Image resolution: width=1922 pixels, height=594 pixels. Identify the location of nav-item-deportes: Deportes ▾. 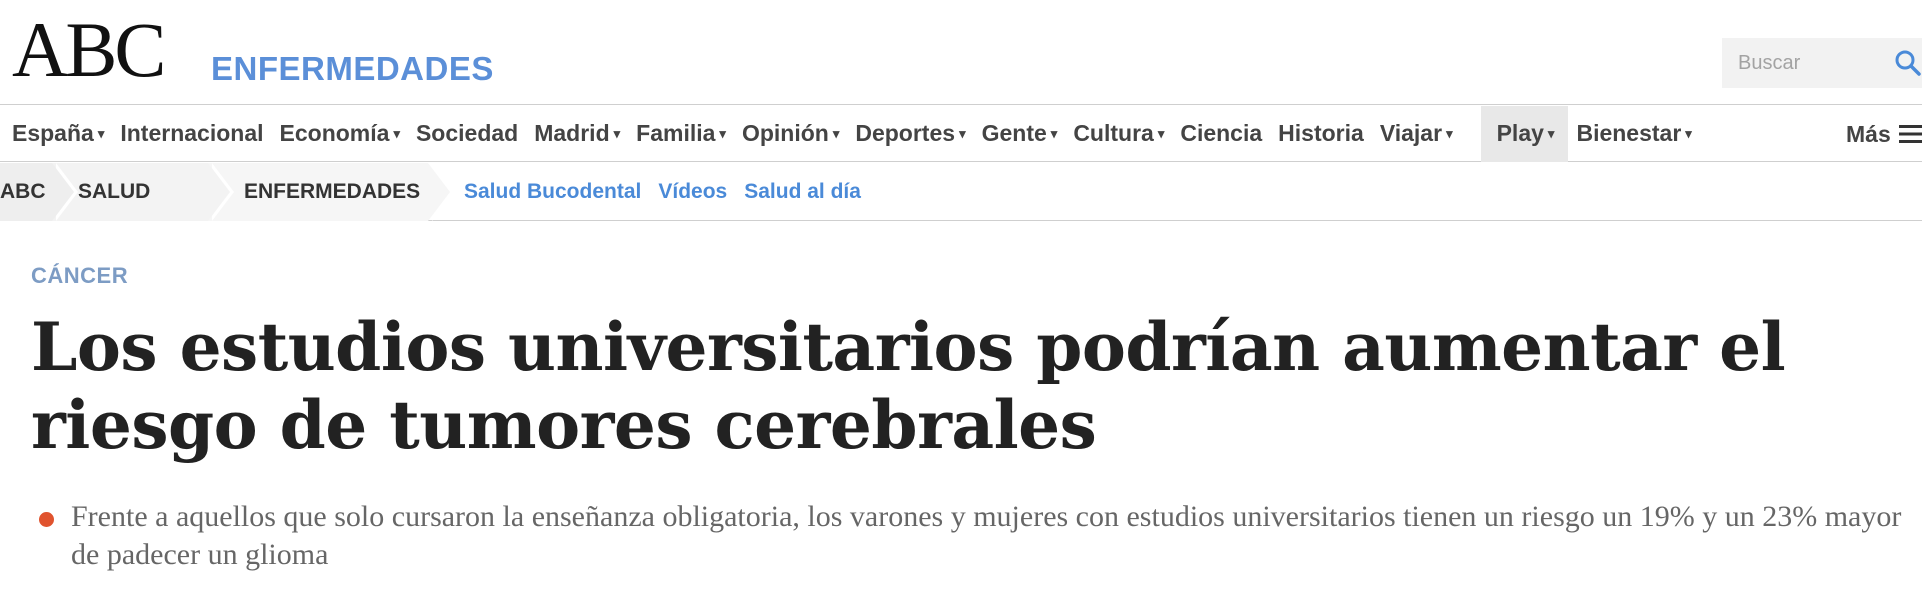
(910, 134).